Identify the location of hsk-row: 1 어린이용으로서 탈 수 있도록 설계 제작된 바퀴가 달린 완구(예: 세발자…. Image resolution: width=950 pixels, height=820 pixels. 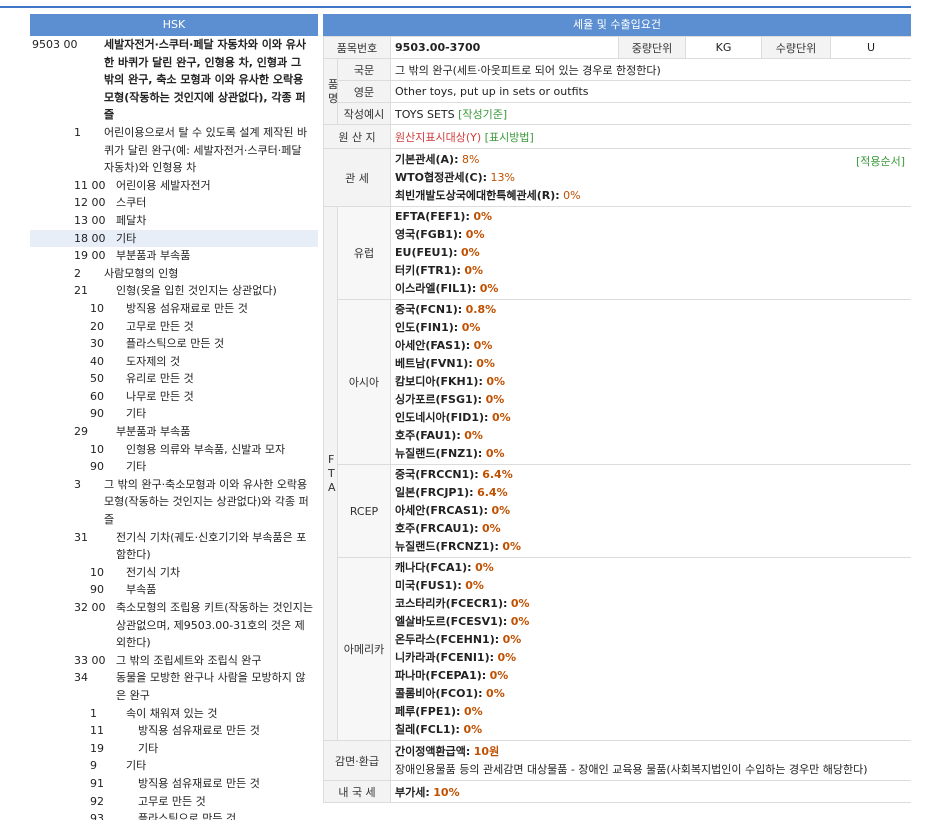
(174, 150).